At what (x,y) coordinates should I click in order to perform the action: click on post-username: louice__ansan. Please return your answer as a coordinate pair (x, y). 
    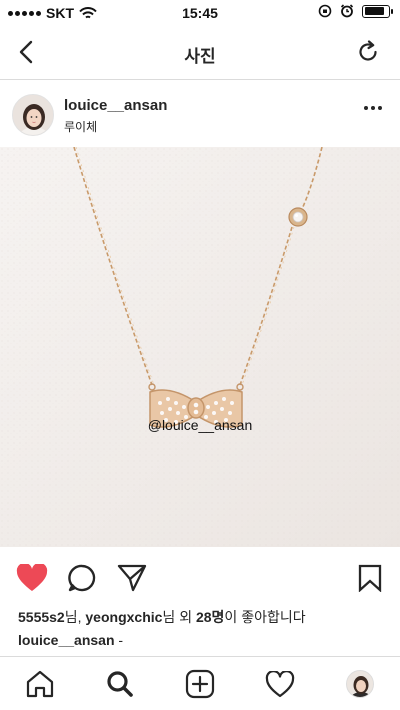
    Looking at the image, I should click on (115, 105).